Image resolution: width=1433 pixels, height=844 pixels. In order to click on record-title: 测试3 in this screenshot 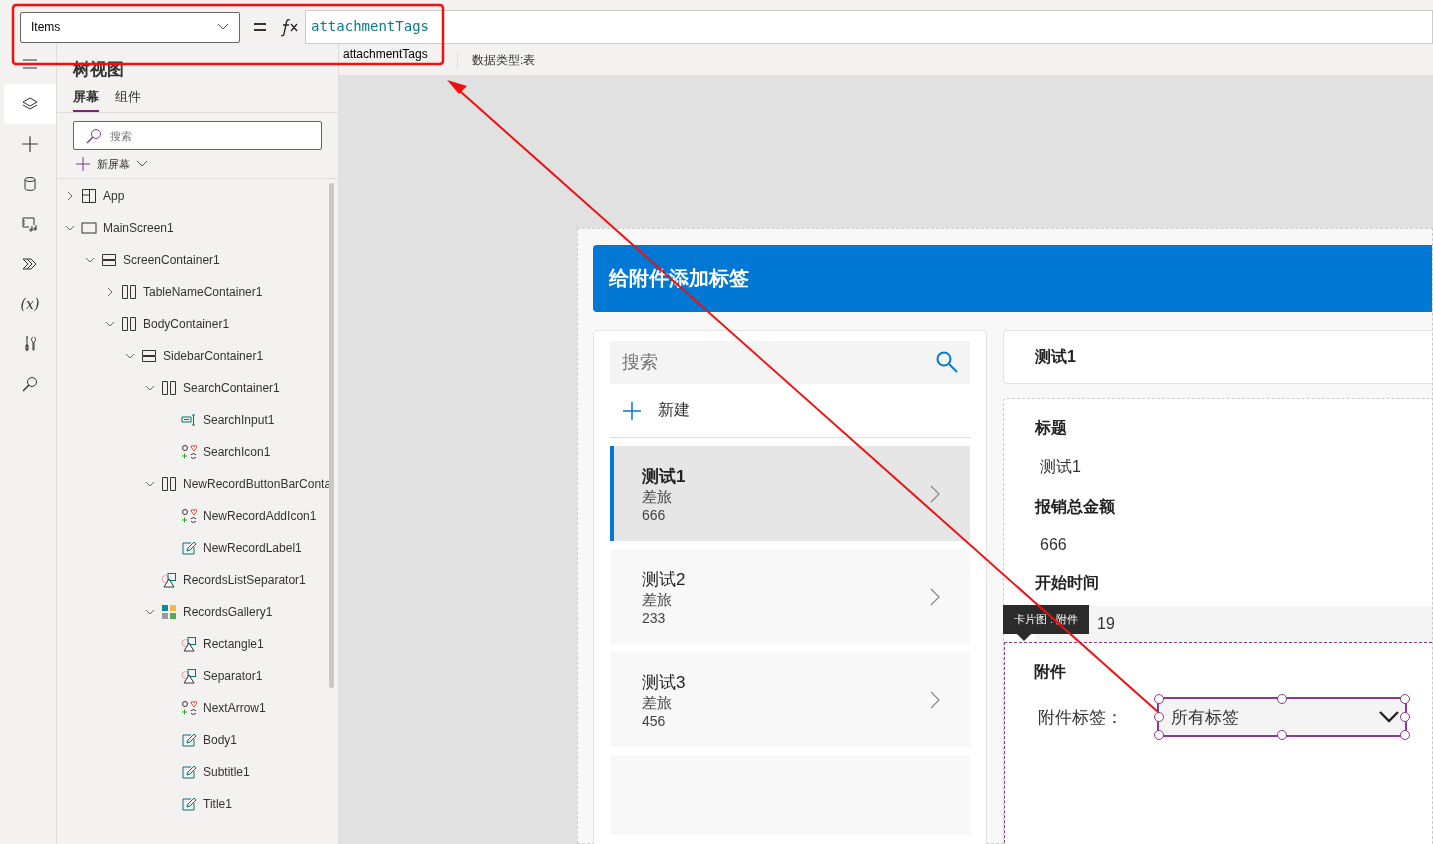, I will do `click(664, 682)`.